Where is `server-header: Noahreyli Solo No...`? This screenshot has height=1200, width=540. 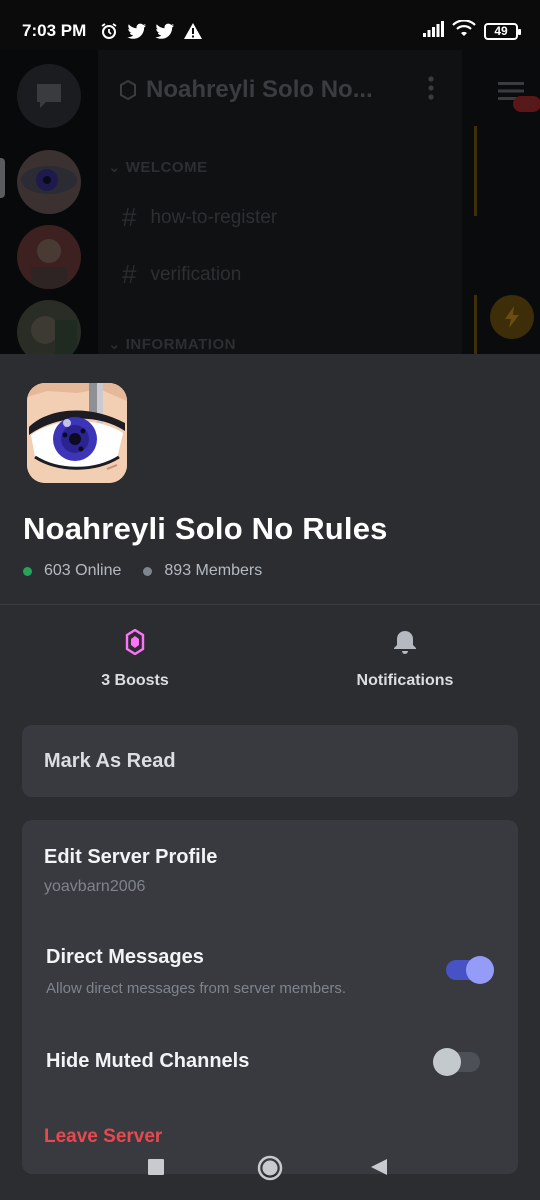 server-header: Noahreyli Solo No... is located at coordinates (245, 90).